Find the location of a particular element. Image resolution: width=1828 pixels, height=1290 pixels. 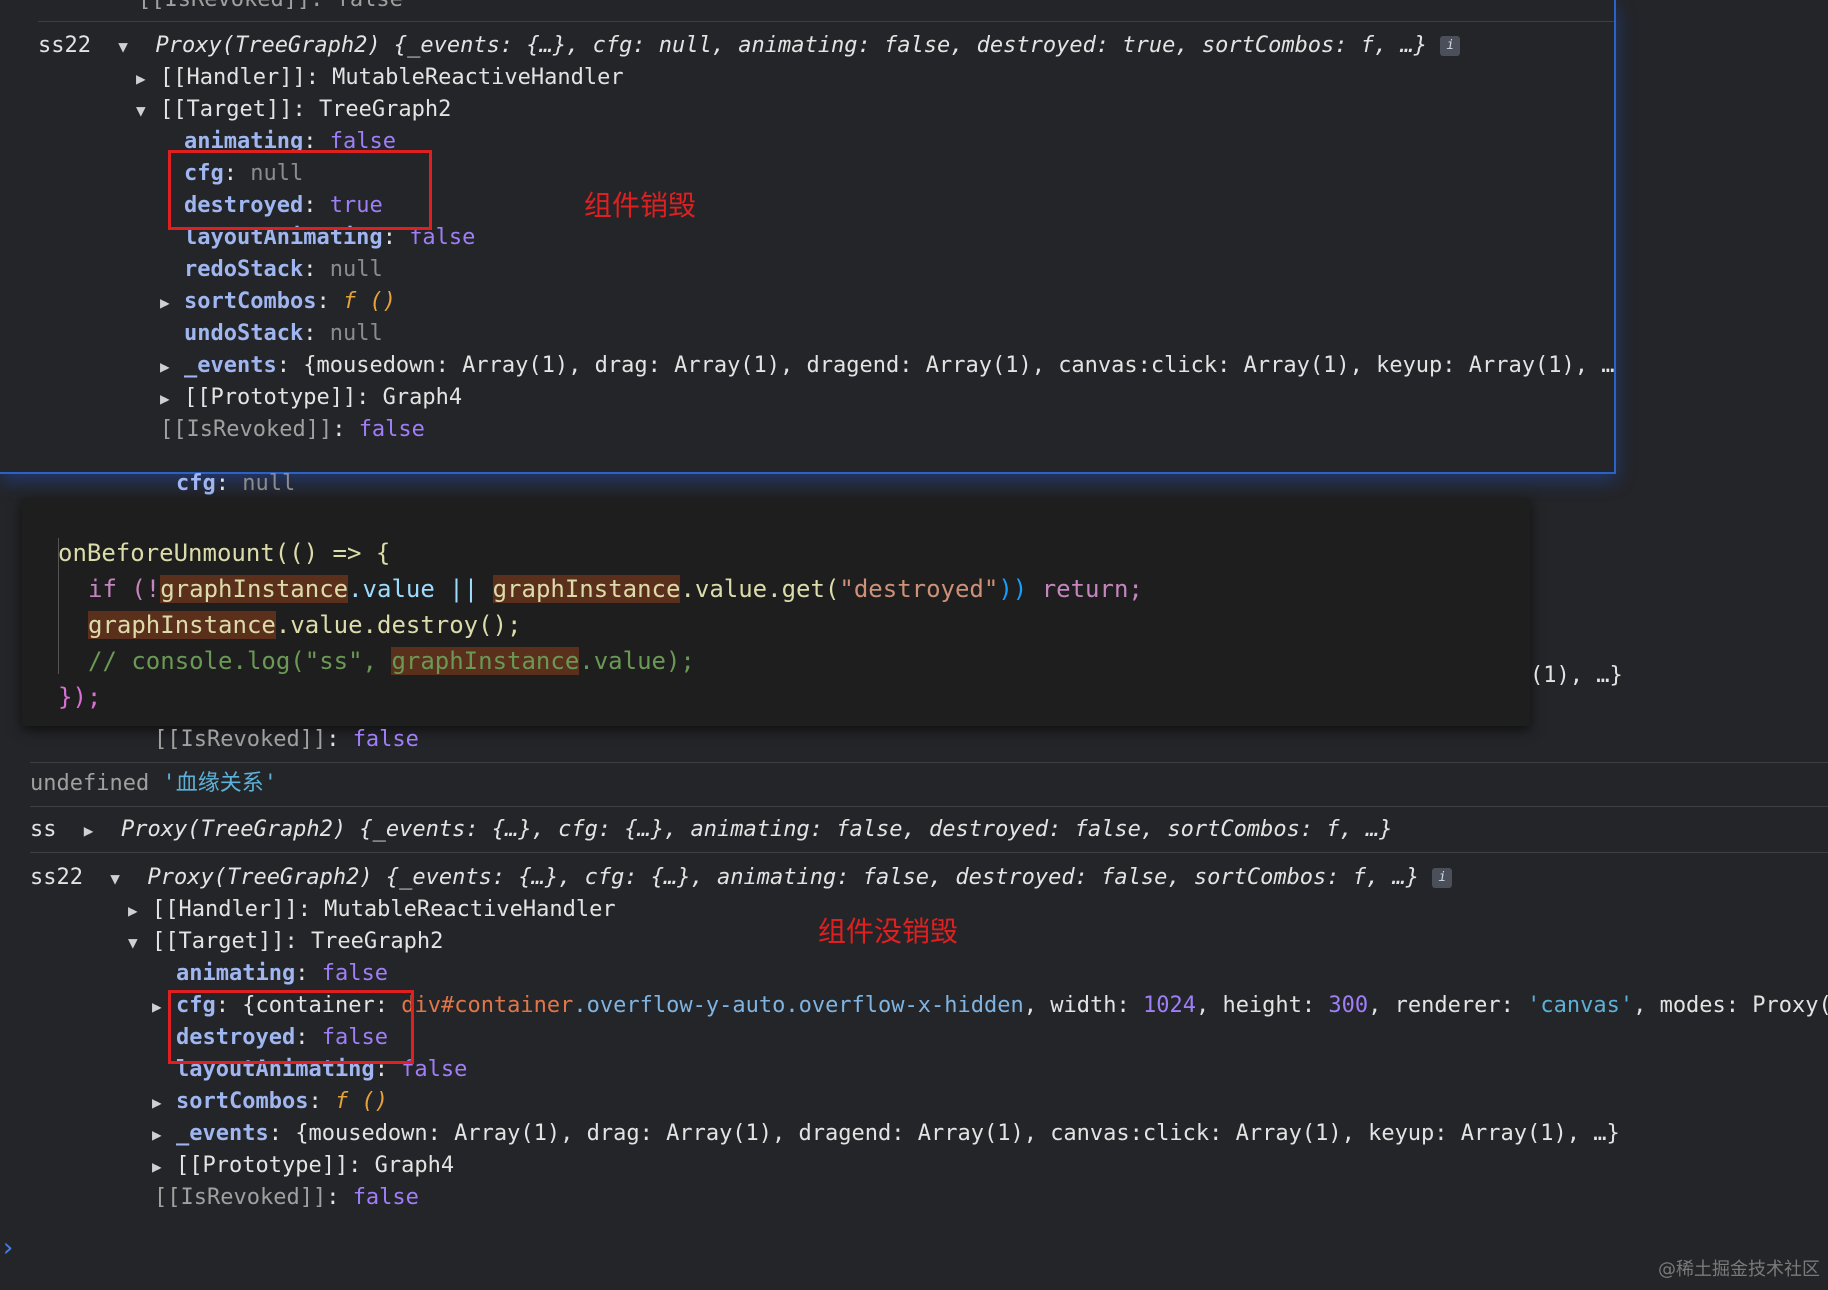

code-string: "destroyed" is located at coordinates (919, 589).